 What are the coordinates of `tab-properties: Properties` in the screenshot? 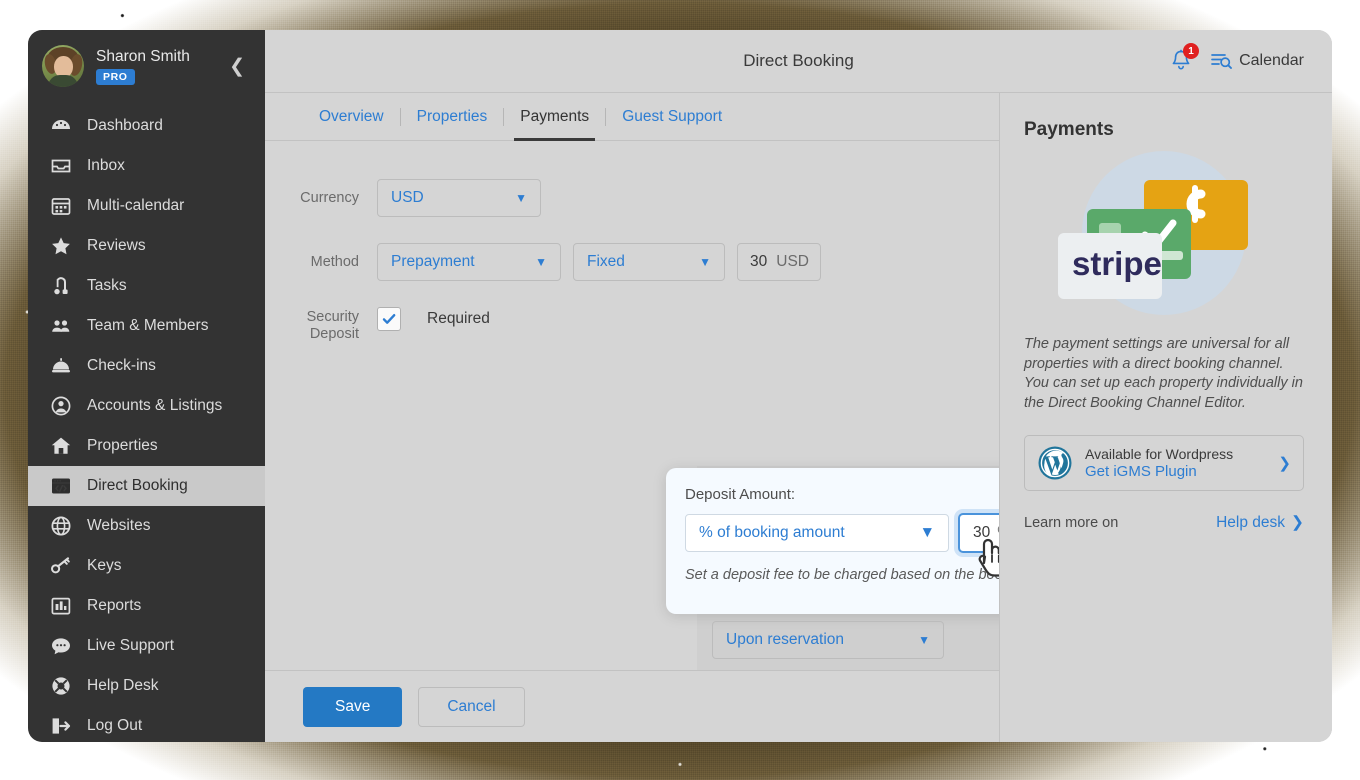 It's located at (452, 117).